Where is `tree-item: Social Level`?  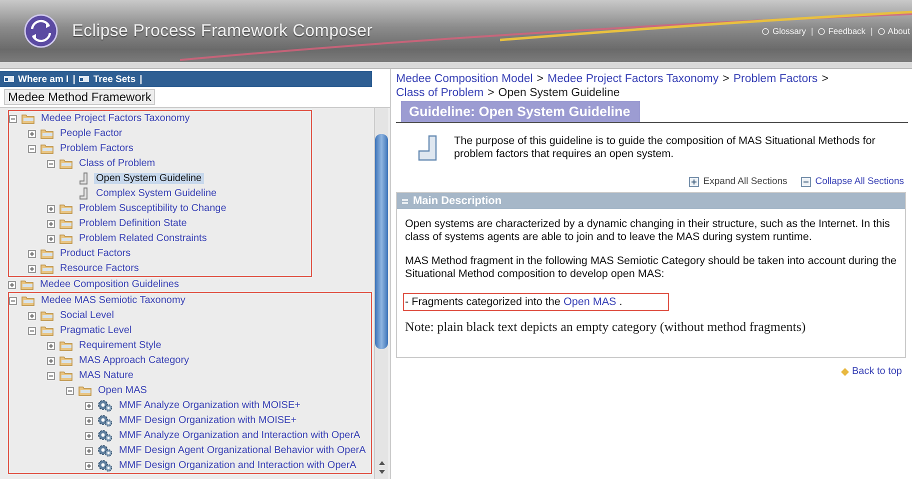
tree-item: Social Level is located at coordinates (87, 315).